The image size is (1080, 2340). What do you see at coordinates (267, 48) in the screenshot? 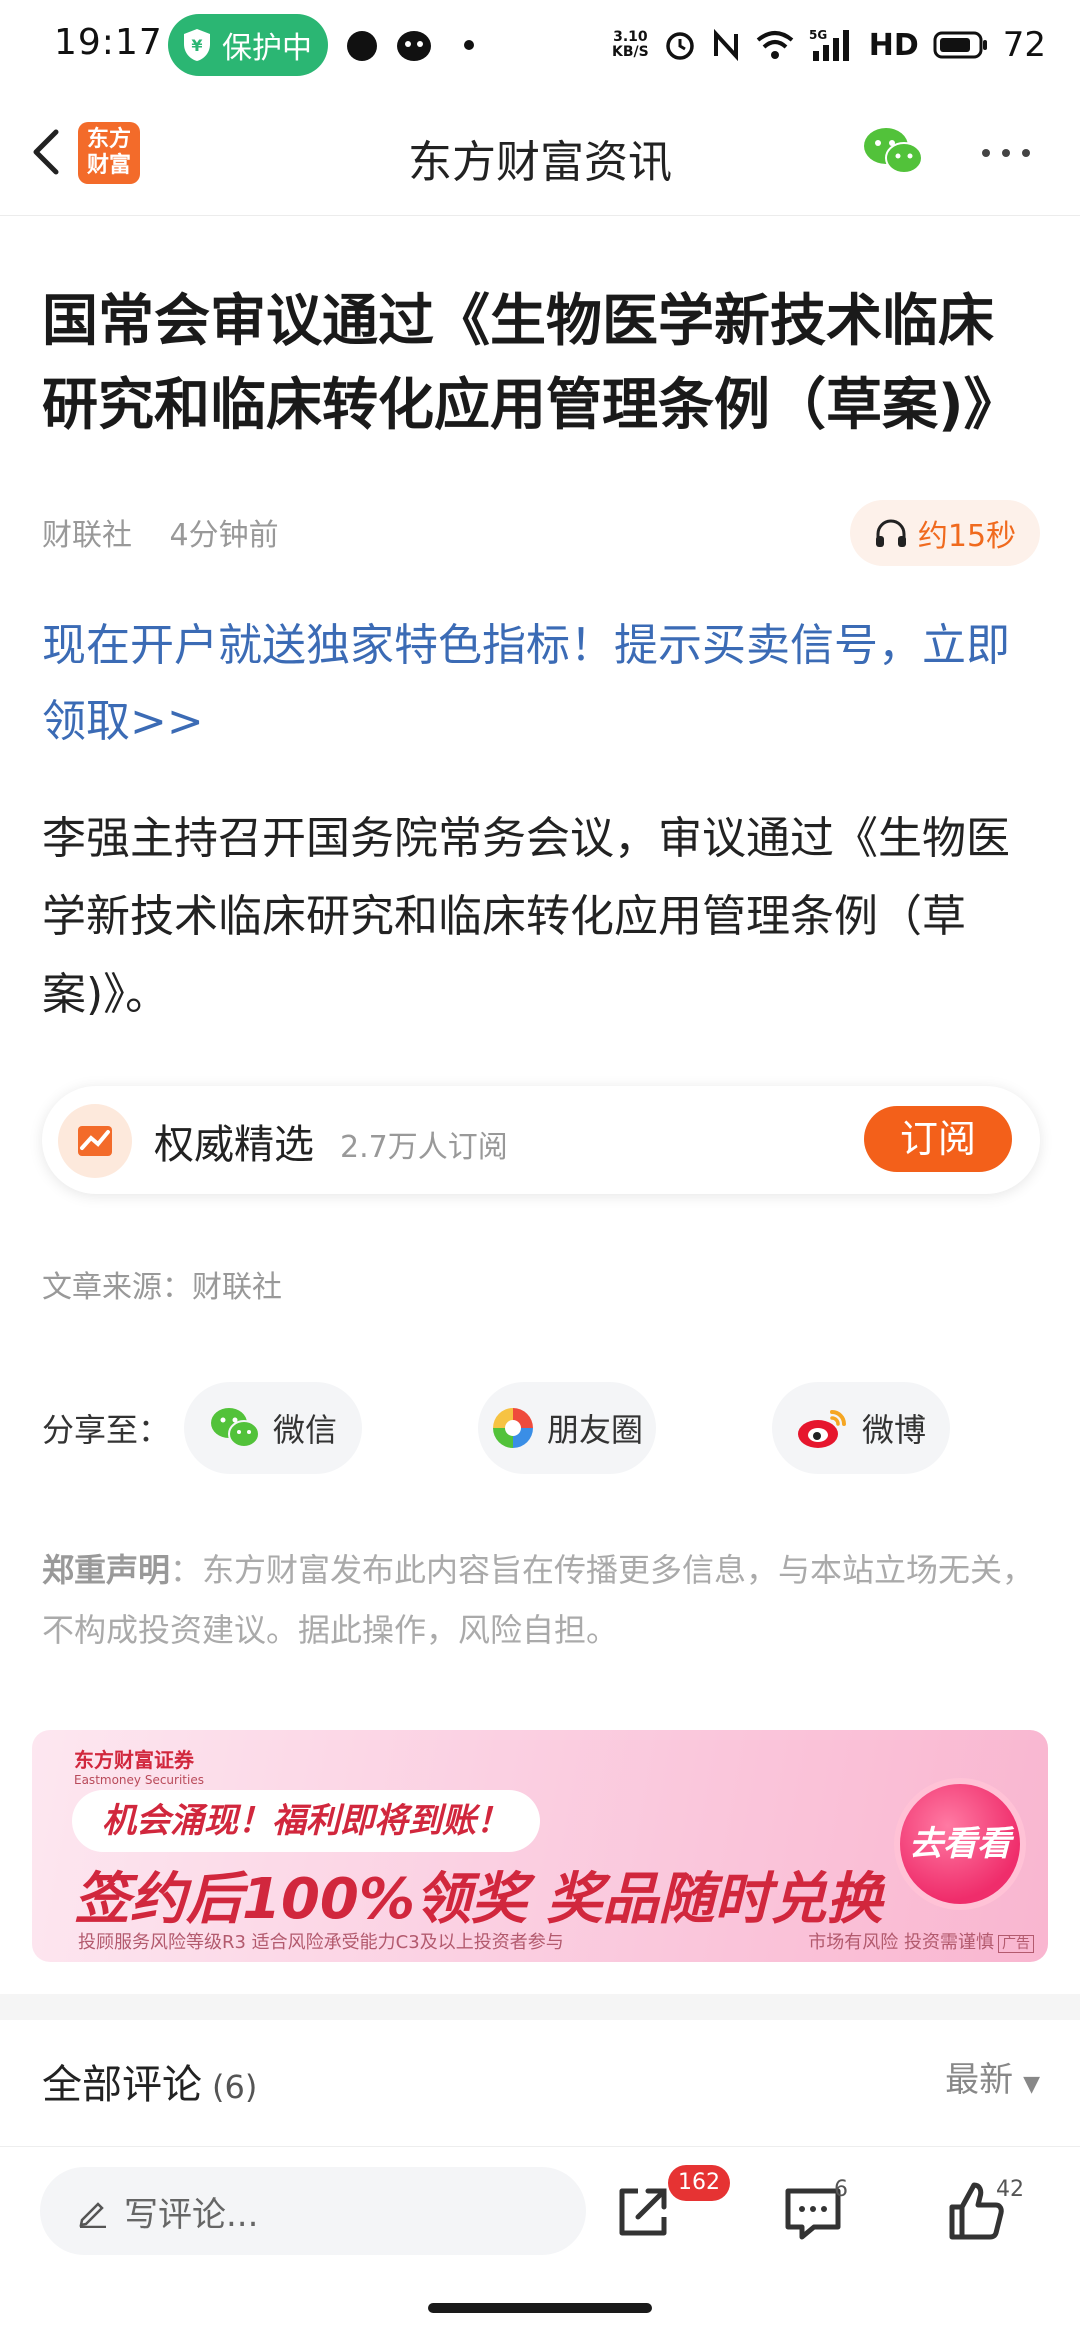
I see `protect-label: 保护中` at bounding box center [267, 48].